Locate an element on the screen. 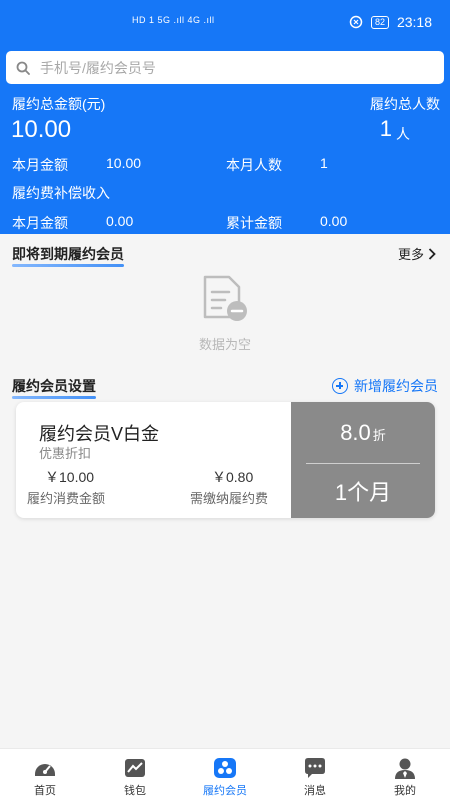 The image size is (450, 800). tab-label: 履约会员 is located at coordinates (225, 791).